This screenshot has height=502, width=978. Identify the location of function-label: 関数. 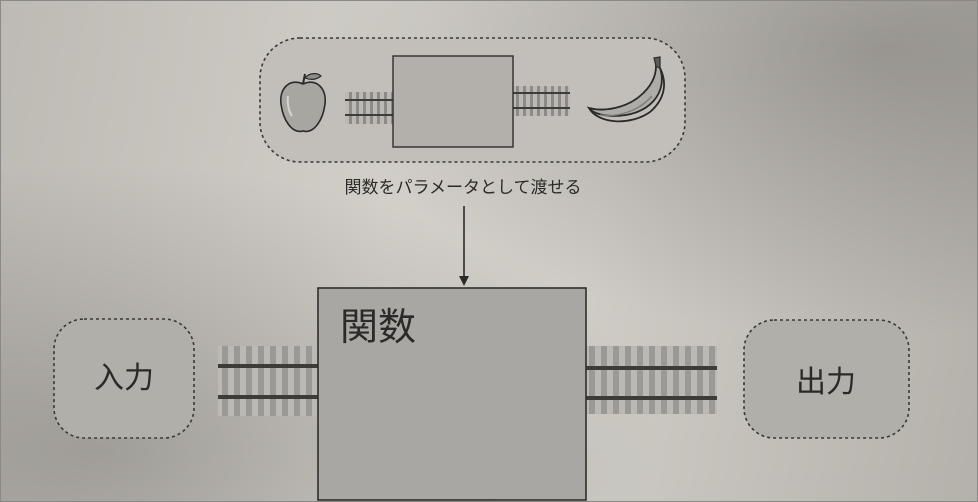
(378, 327).